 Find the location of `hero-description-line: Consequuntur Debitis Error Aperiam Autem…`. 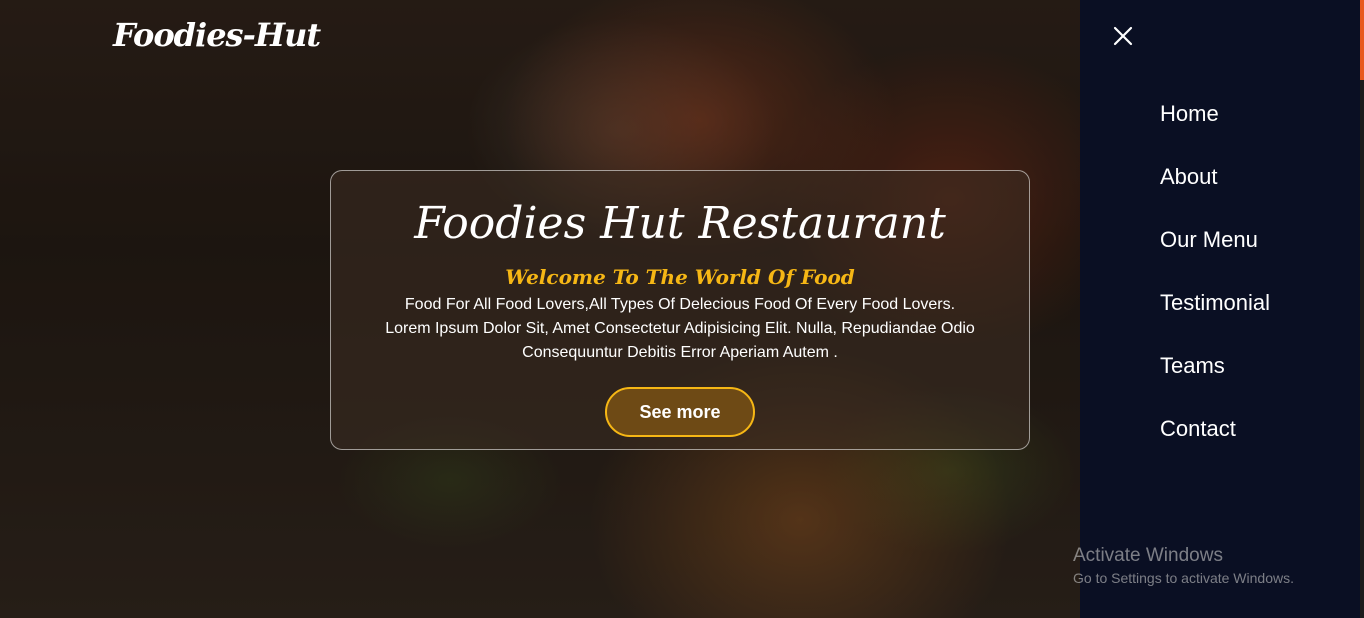

hero-description-line: Consequuntur Debitis Error Aperiam Autem… is located at coordinates (680, 352).